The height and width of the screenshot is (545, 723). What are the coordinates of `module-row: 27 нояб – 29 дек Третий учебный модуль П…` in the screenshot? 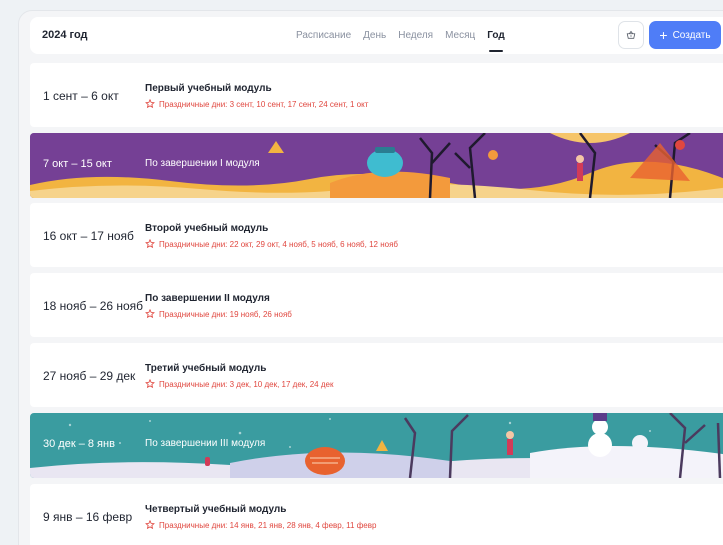 It's located at (376, 375).